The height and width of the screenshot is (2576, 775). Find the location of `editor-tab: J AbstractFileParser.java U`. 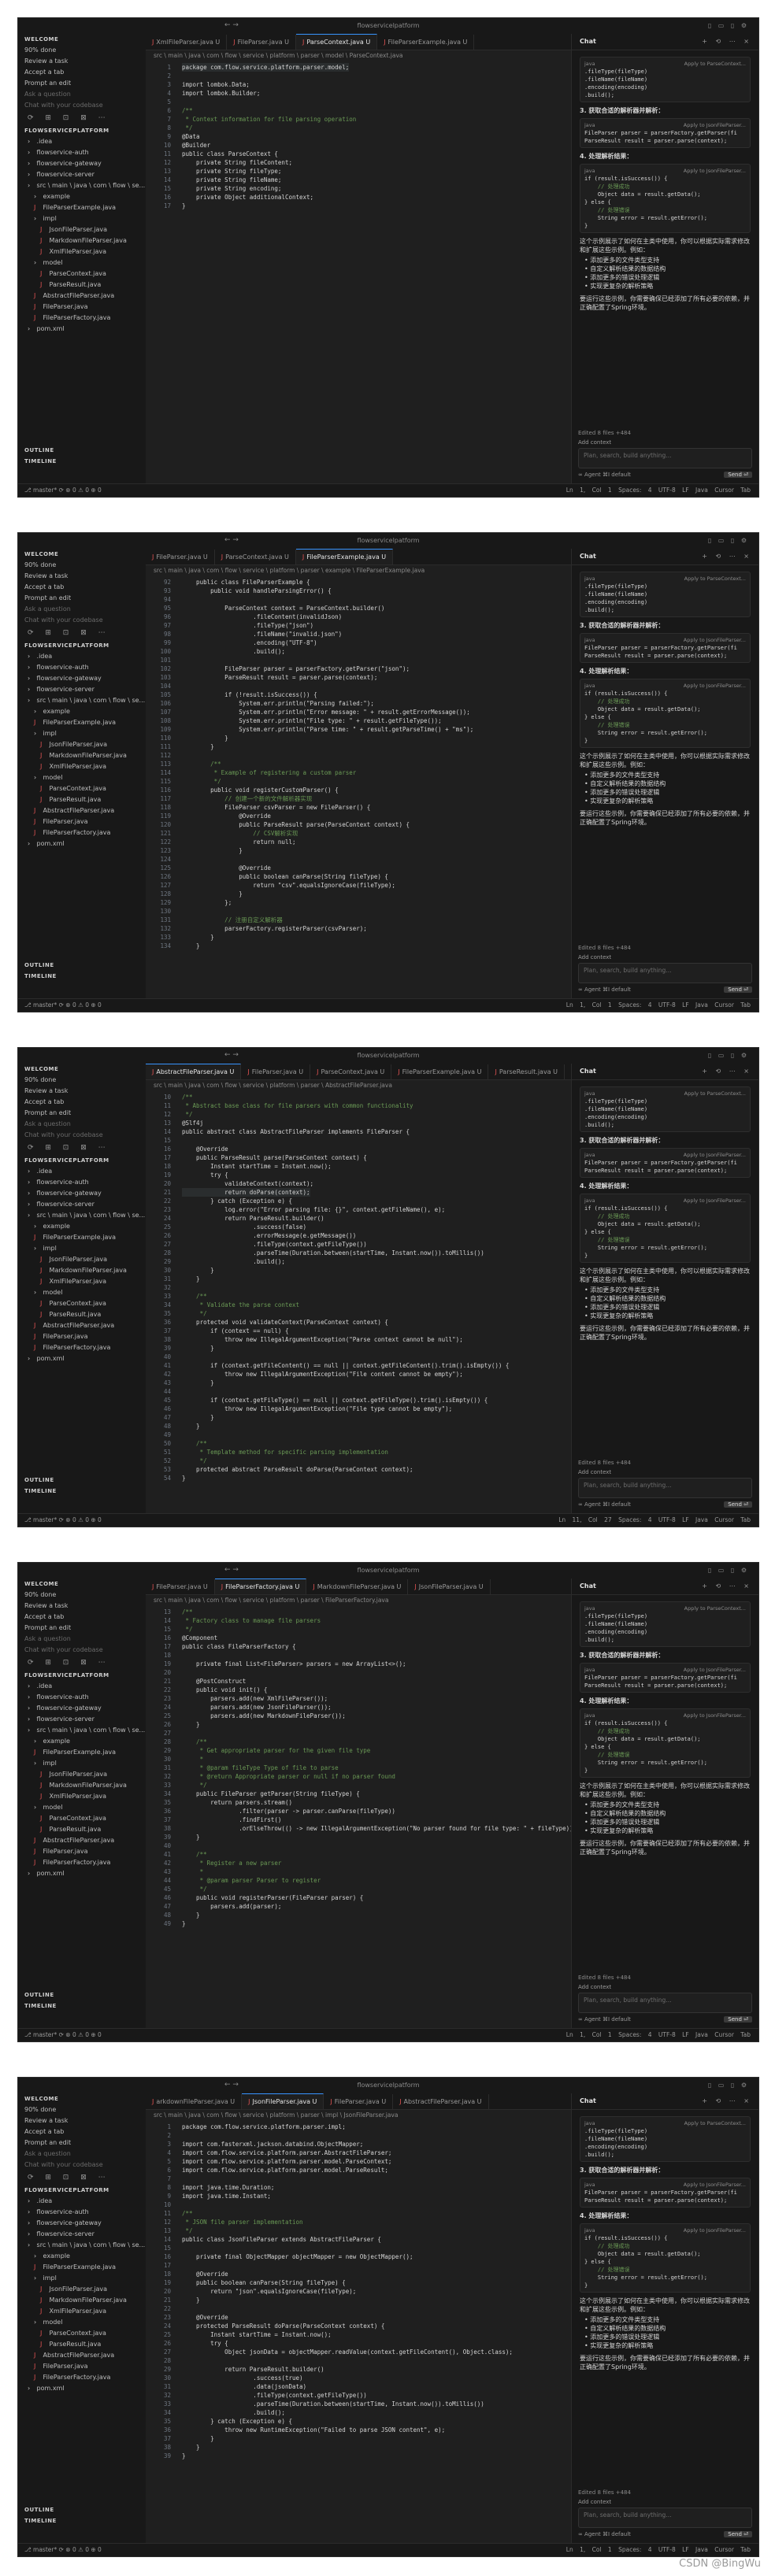

editor-tab: J AbstractFileParser.java U is located at coordinates (194, 1071).